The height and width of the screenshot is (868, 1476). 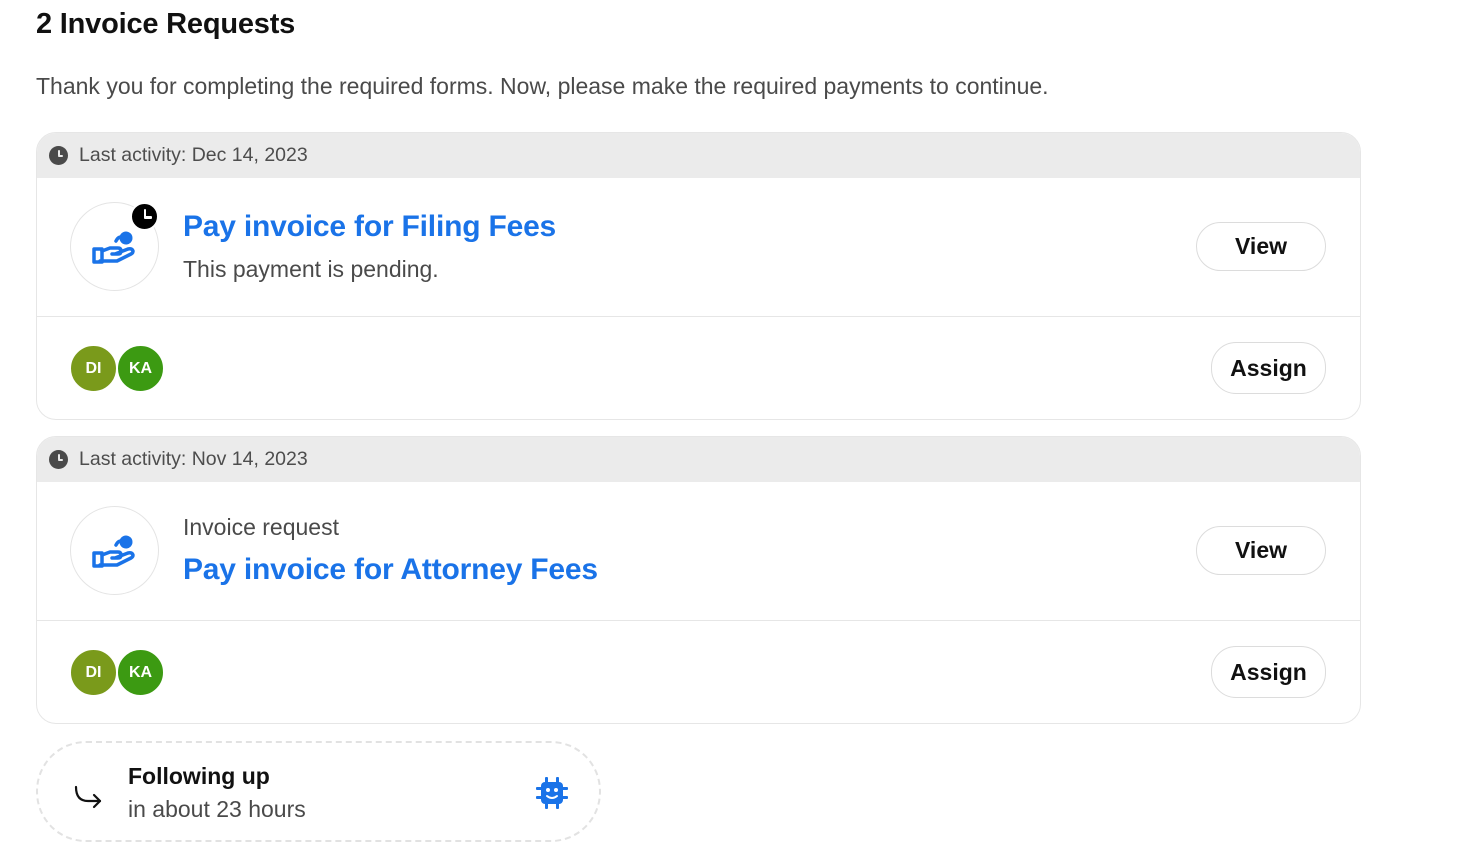 What do you see at coordinates (698, 459) in the screenshot?
I see `card-header: Last activity: Nov 14, 2023` at bounding box center [698, 459].